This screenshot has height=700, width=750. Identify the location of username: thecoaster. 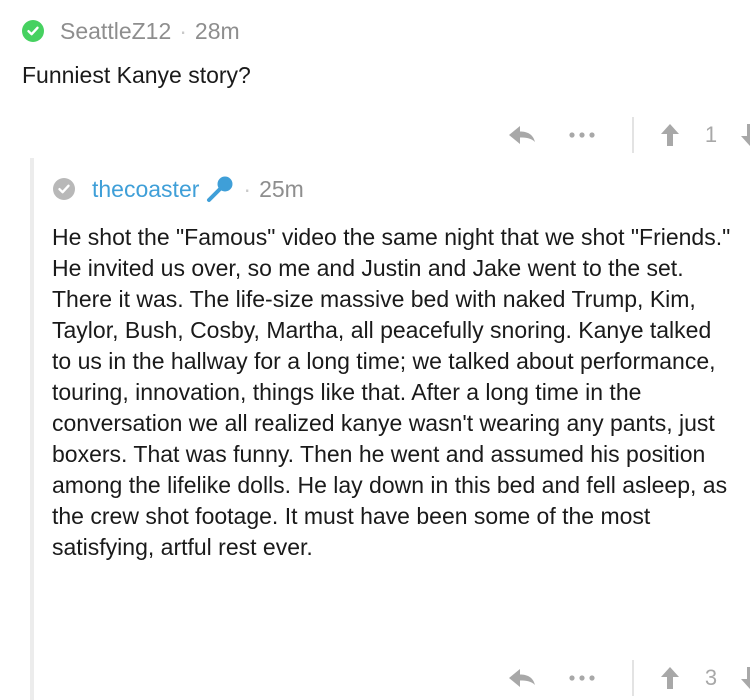
(145, 189).